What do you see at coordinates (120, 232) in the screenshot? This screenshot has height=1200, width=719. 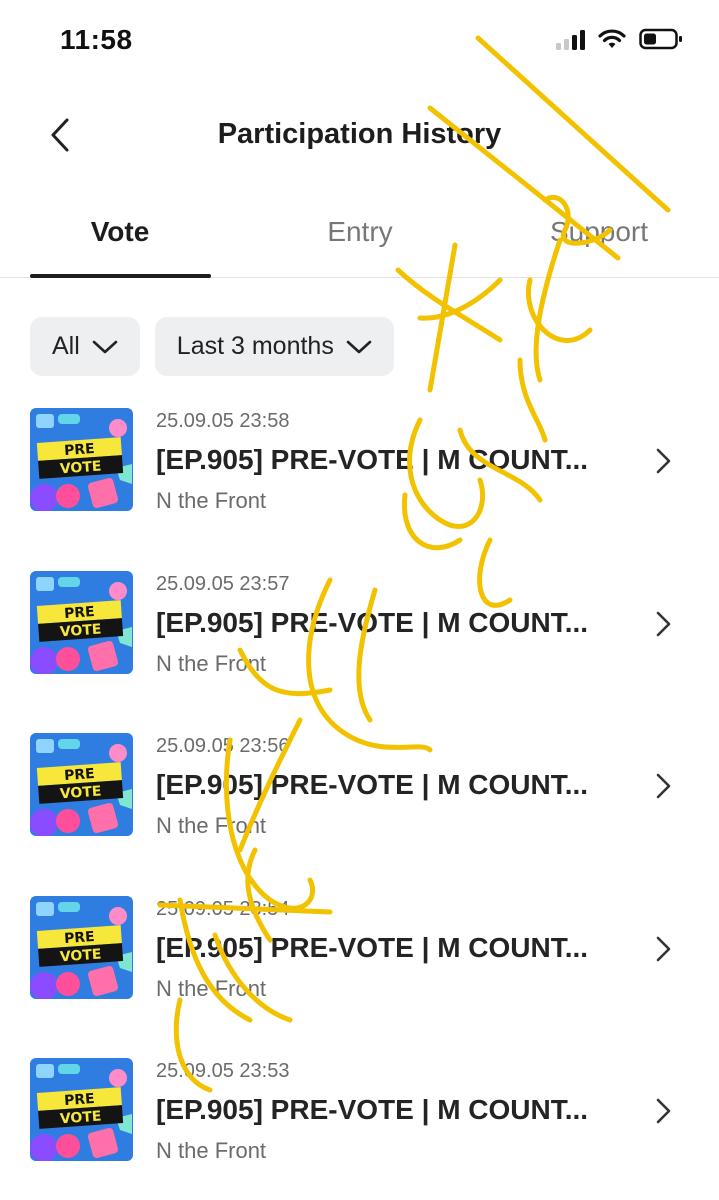 I see `tab-vote: Vote` at bounding box center [120, 232].